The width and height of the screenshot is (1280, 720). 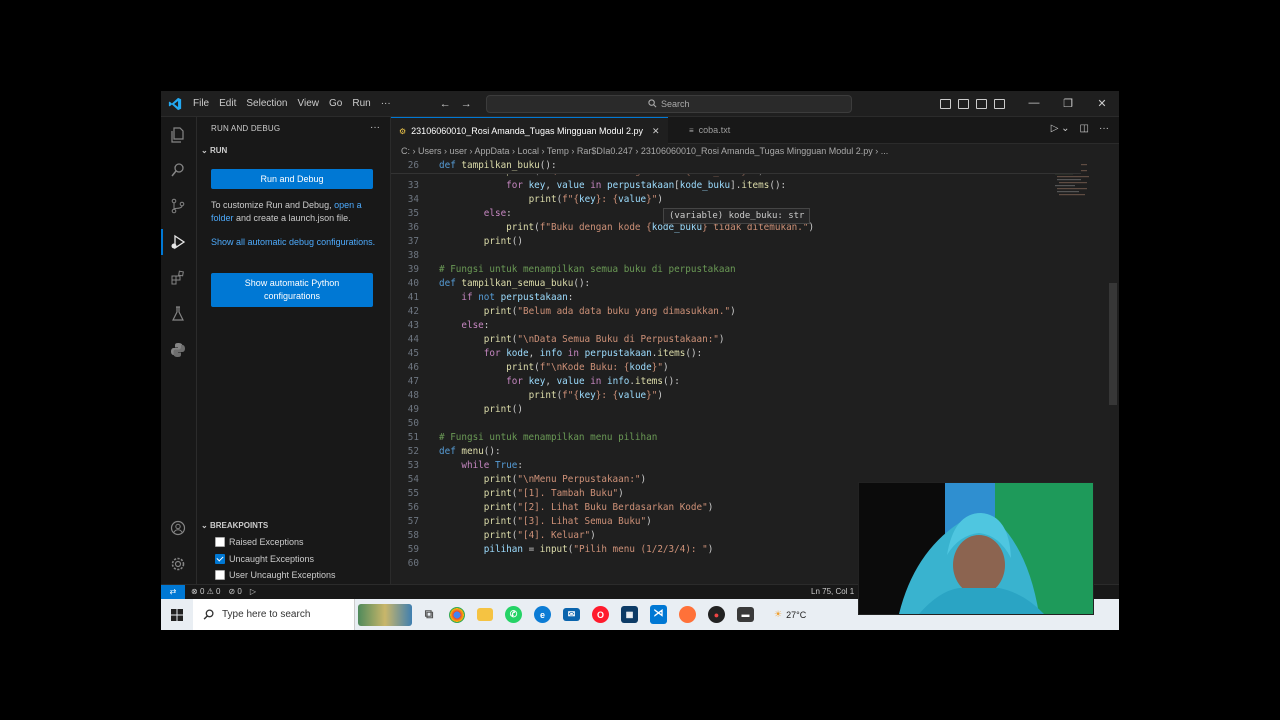 What do you see at coordinates (292, 290) in the screenshot?
I see `python-configurations-button: Show automatic Python configurations` at bounding box center [292, 290].